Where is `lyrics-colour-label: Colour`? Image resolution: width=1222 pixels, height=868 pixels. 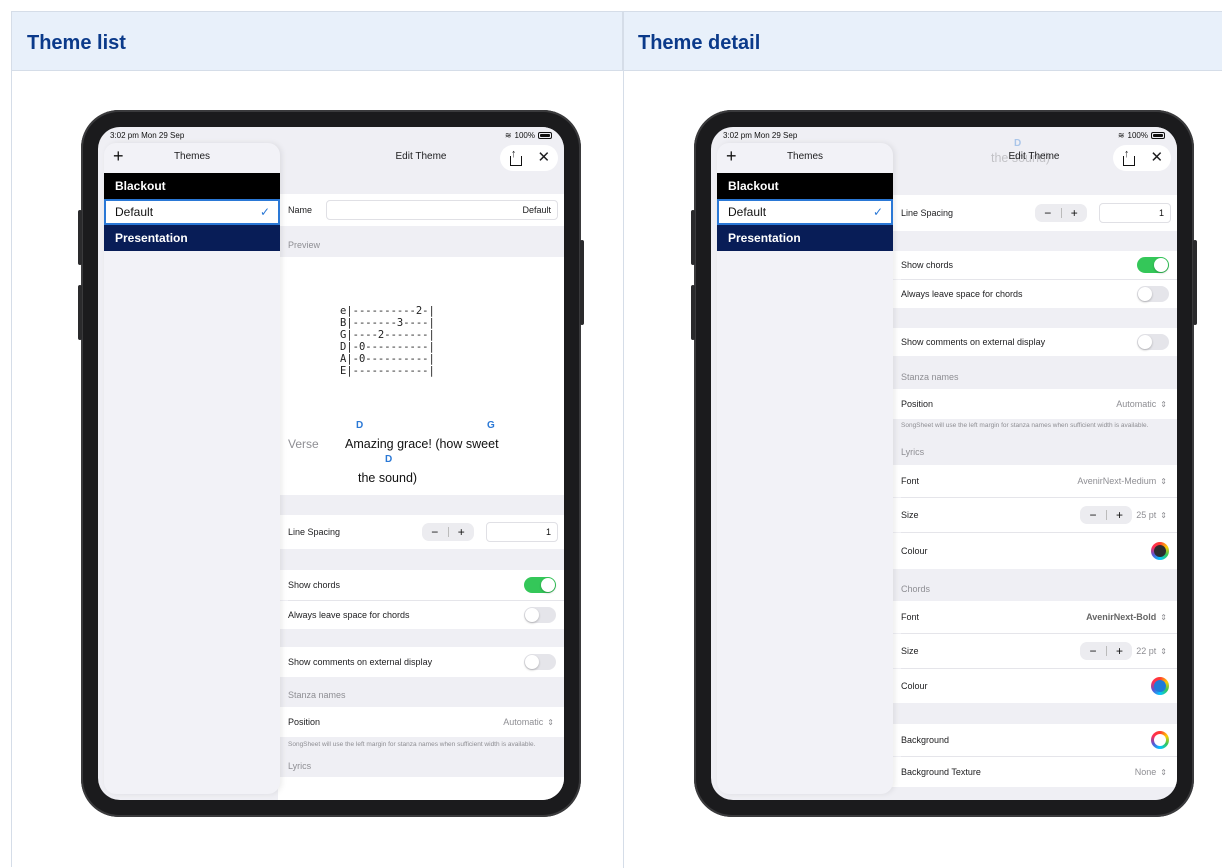 lyrics-colour-label: Colour is located at coordinates (914, 551).